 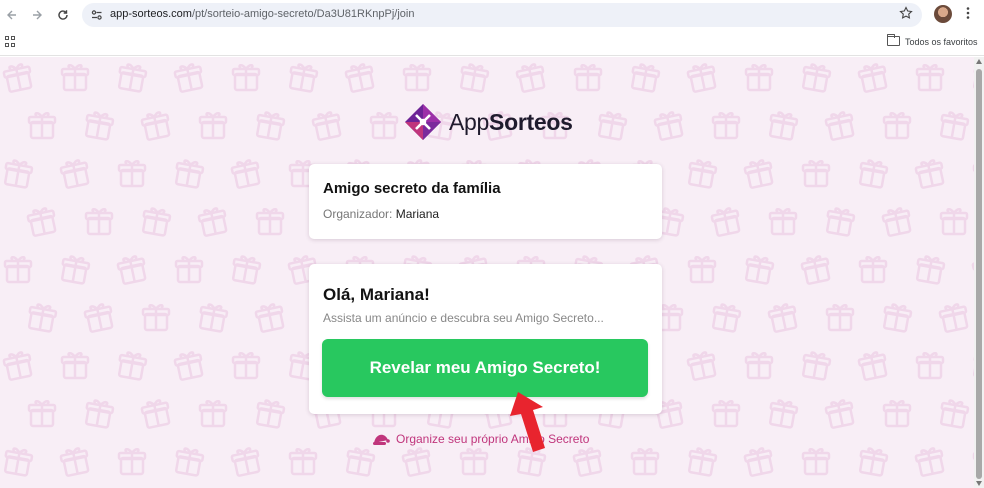 I want to click on more-options-icon, so click(x=968, y=15).